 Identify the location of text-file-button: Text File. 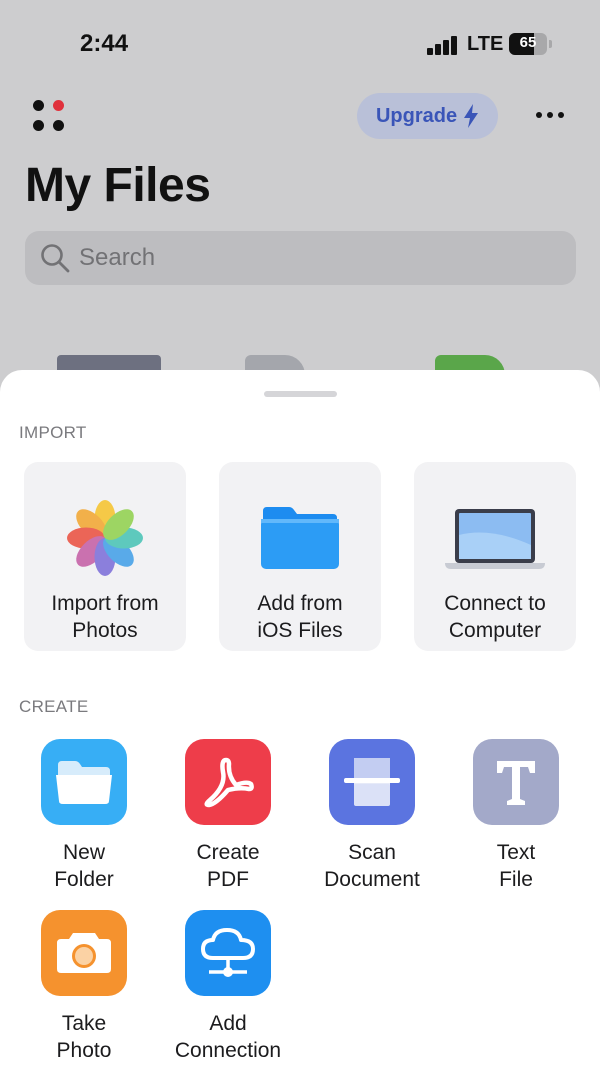
(516, 816).